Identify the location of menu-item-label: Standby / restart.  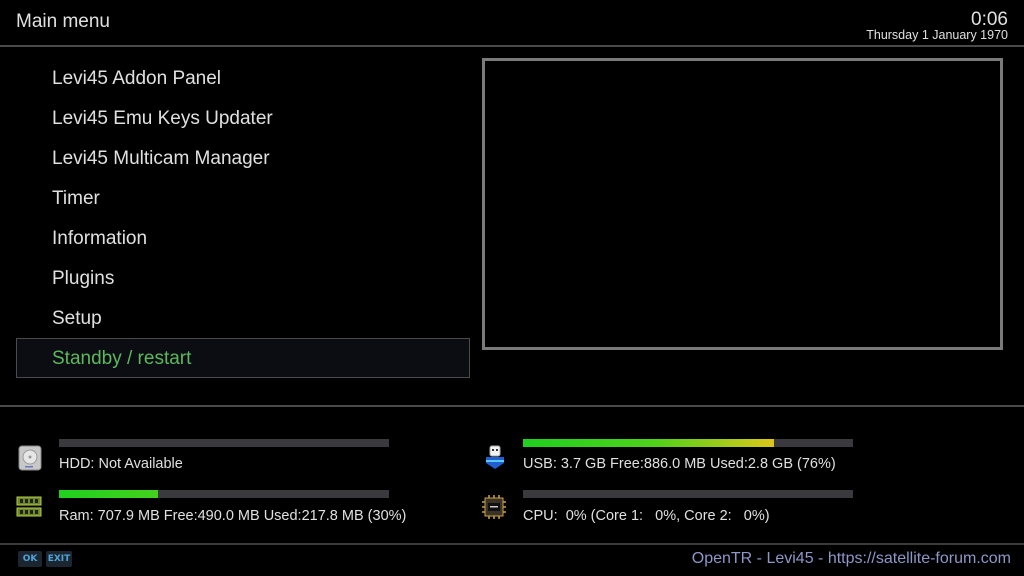
(122, 358).